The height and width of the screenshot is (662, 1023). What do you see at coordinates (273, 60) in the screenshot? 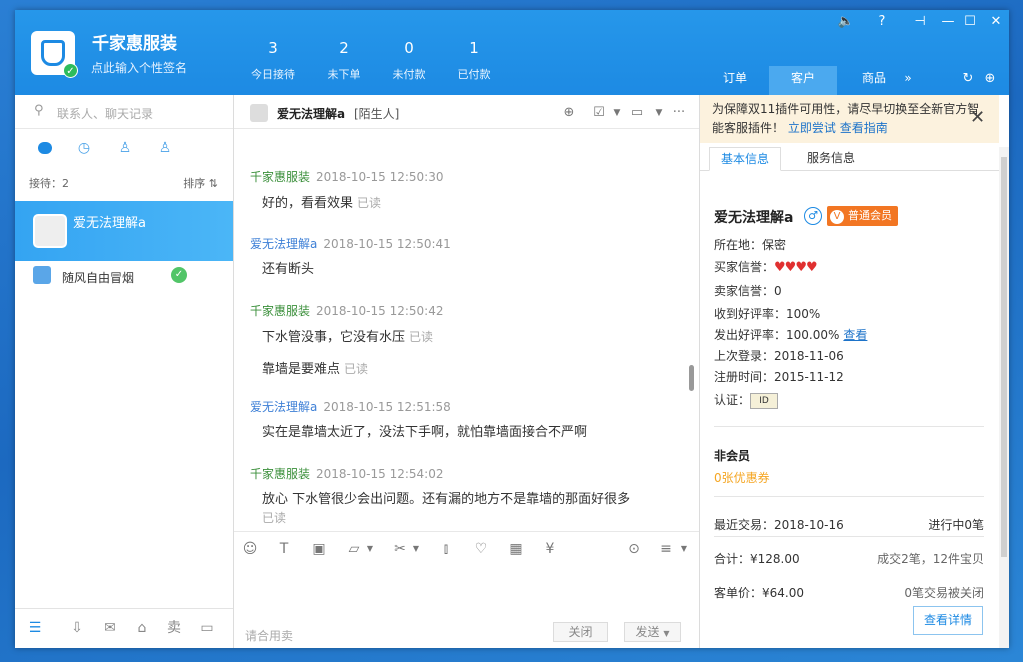
I see `stat-today-received: 3 今日接待` at bounding box center [273, 60].